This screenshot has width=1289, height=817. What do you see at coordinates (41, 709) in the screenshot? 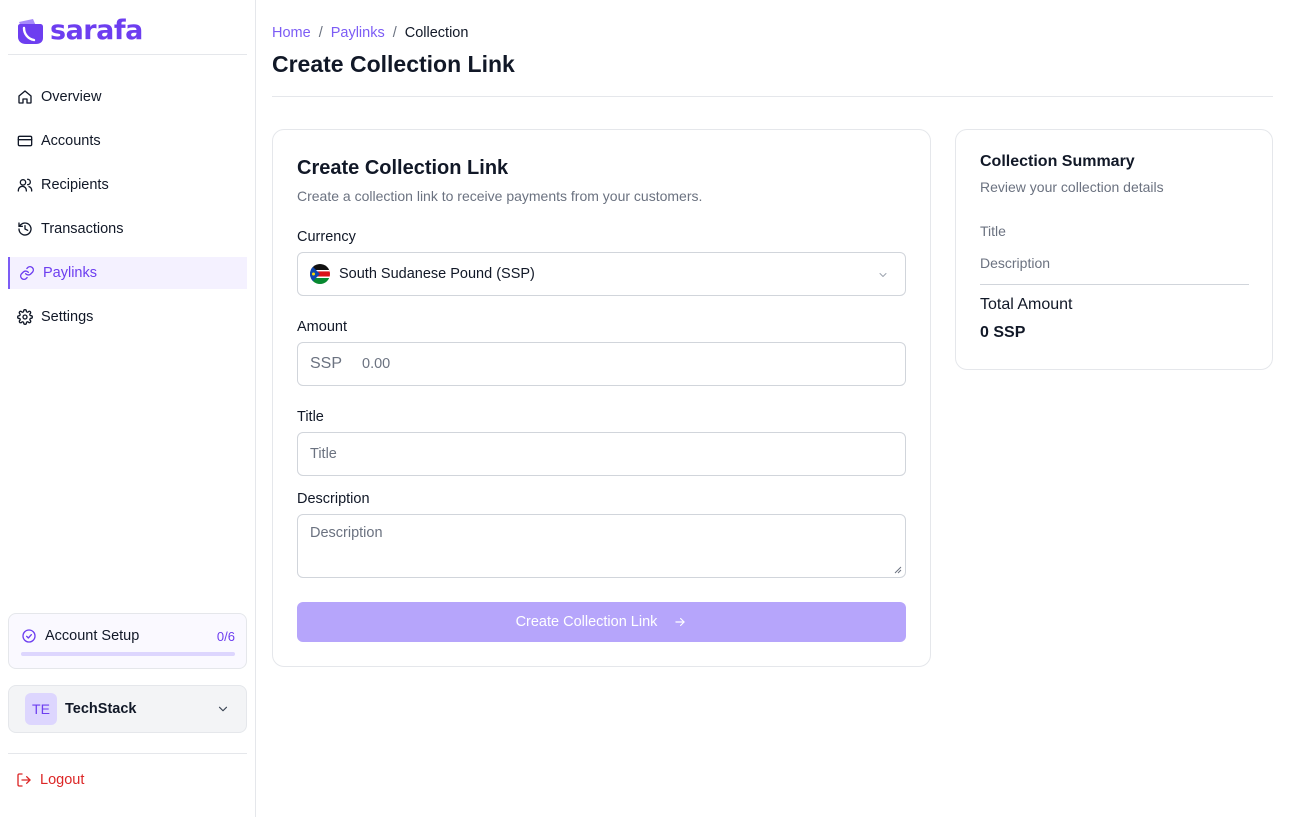
I see `avatar: TE` at bounding box center [41, 709].